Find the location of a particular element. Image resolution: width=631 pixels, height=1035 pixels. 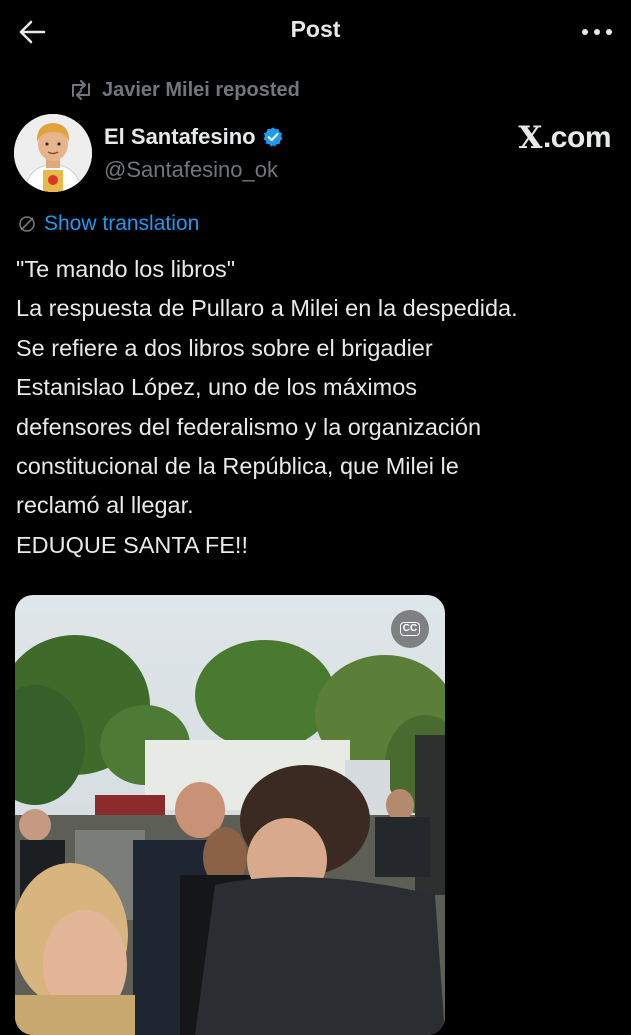

author-handle: @Santafesino_ok is located at coordinates (191, 170).